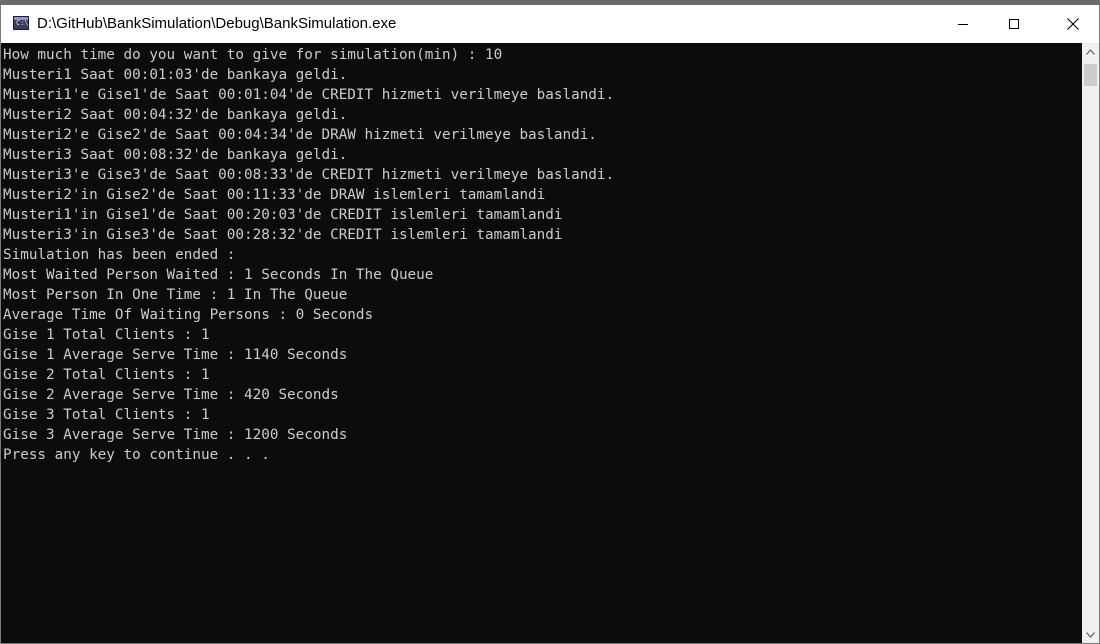 The height and width of the screenshot is (644, 1100). What do you see at coordinates (175, 75) in the screenshot?
I see `console-line: Musteri1 Saat 00:01:03'de bankaya geldi.` at bounding box center [175, 75].